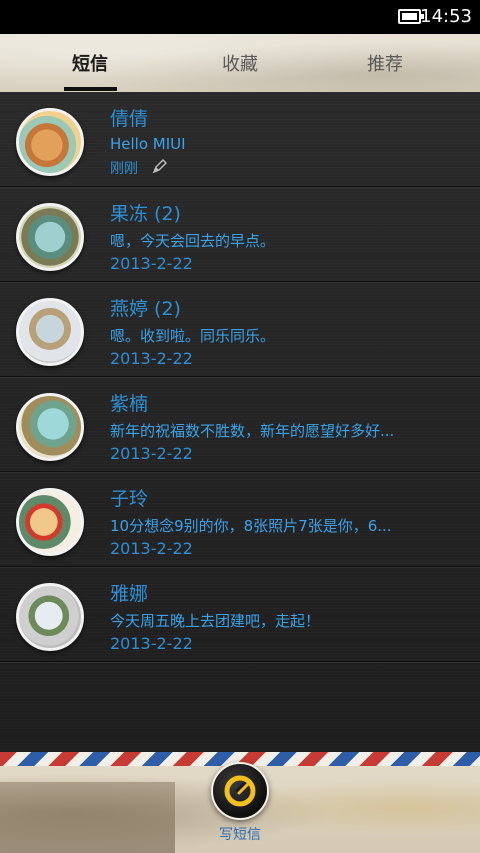 The height and width of the screenshot is (853, 480). What do you see at coordinates (240, 834) in the screenshot?
I see `compose-label: 写短信` at bounding box center [240, 834].